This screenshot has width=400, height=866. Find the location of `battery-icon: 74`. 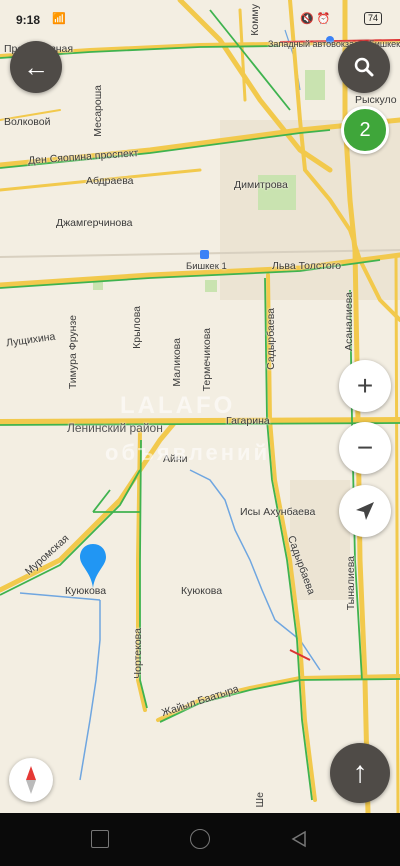

battery-icon: 74 is located at coordinates (372, 18).